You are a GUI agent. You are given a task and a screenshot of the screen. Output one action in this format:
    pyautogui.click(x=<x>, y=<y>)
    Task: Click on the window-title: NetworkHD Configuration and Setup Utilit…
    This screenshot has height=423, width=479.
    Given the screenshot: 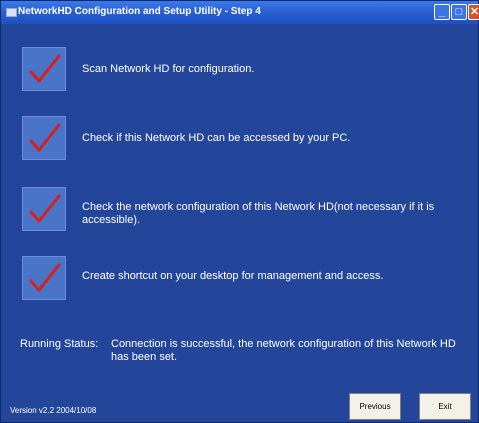 What is the action you would take?
    pyautogui.click(x=139, y=11)
    